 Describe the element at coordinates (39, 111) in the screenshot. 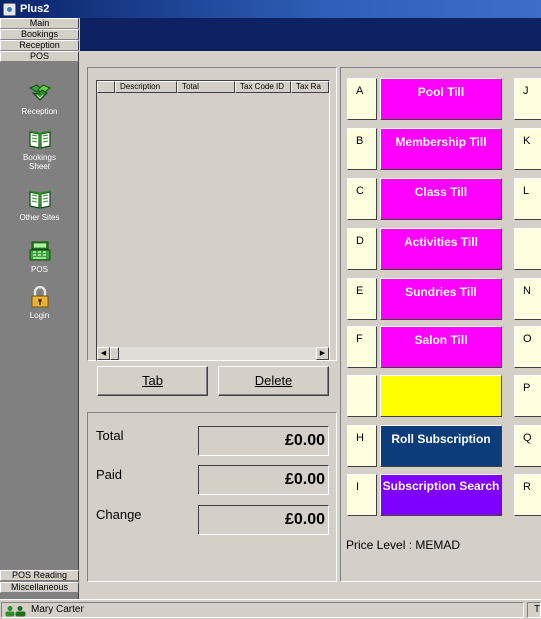

I see `nav-item-label: Reception` at that location.